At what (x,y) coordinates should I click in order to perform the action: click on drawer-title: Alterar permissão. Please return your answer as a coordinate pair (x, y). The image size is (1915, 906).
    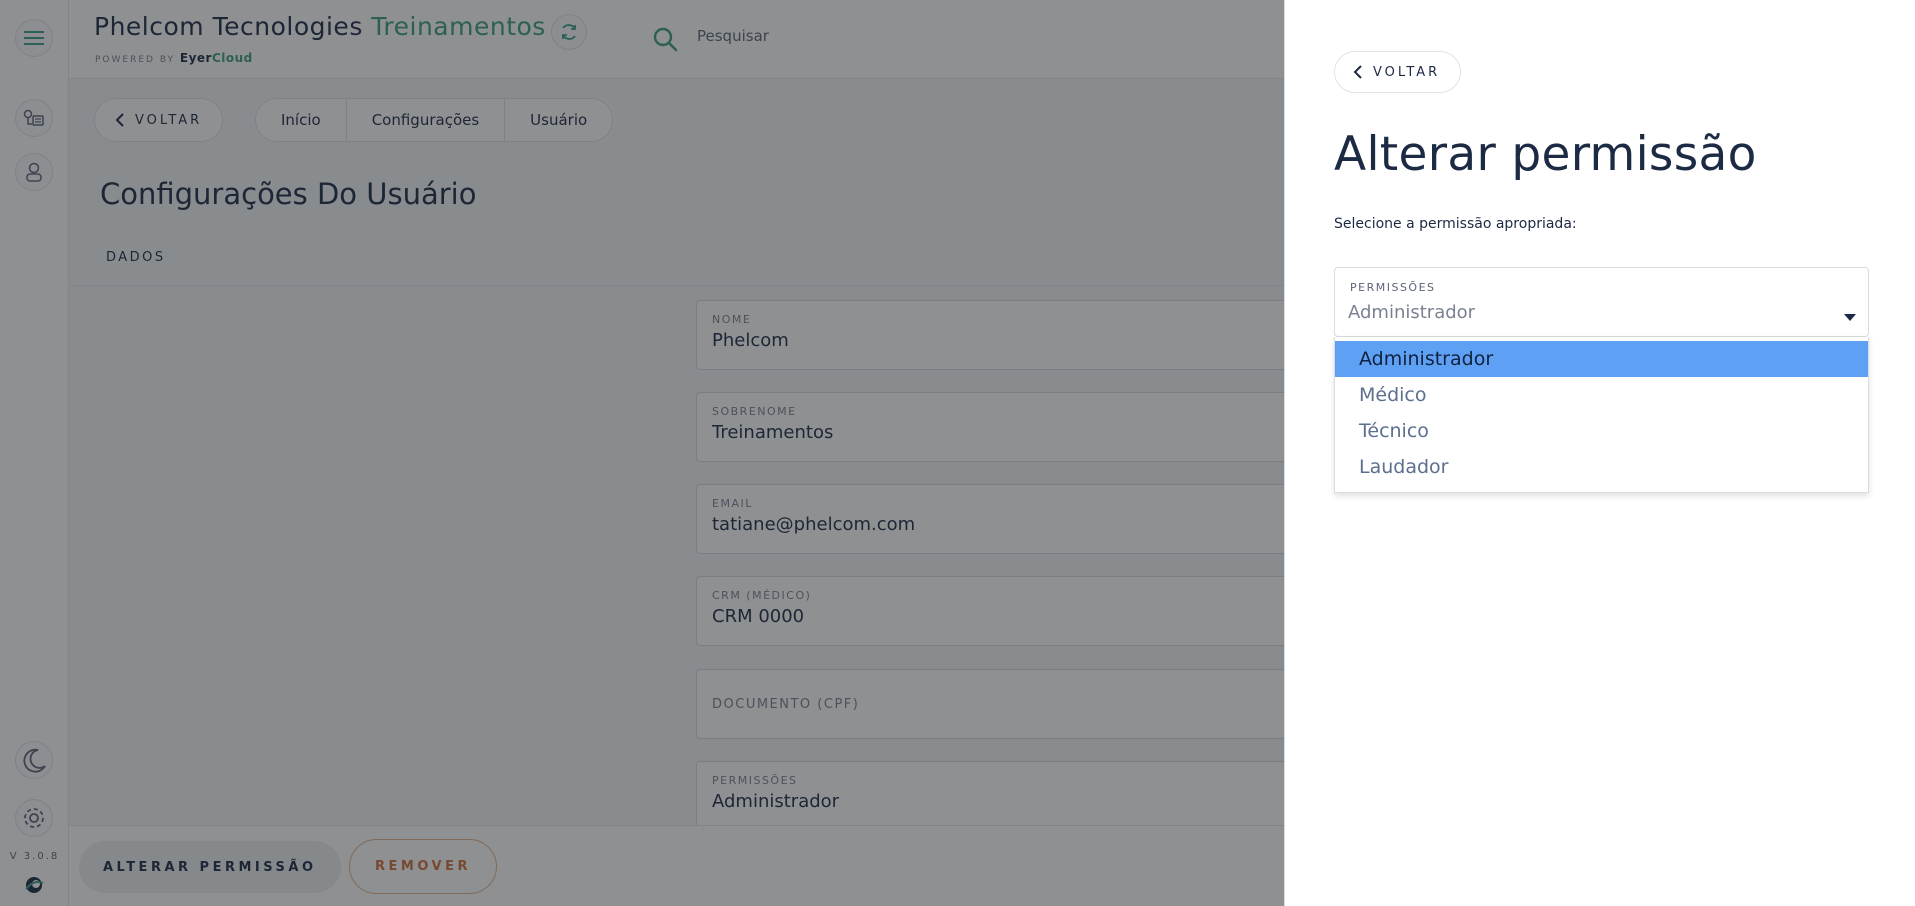
    Looking at the image, I should click on (1545, 154).